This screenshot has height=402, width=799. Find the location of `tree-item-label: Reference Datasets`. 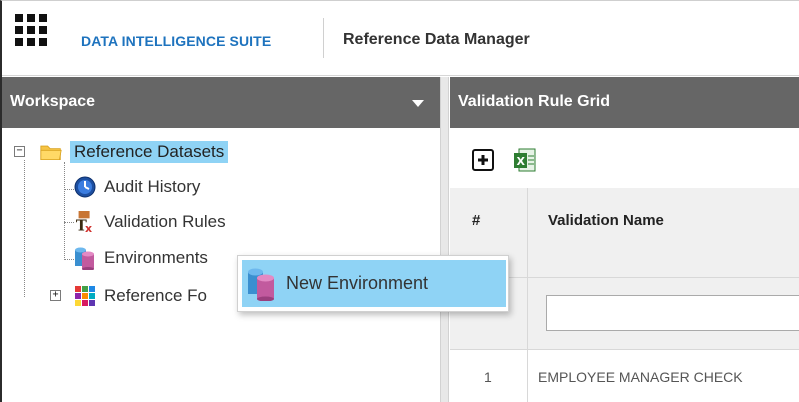

tree-item-label: Reference Datasets is located at coordinates (149, 152).